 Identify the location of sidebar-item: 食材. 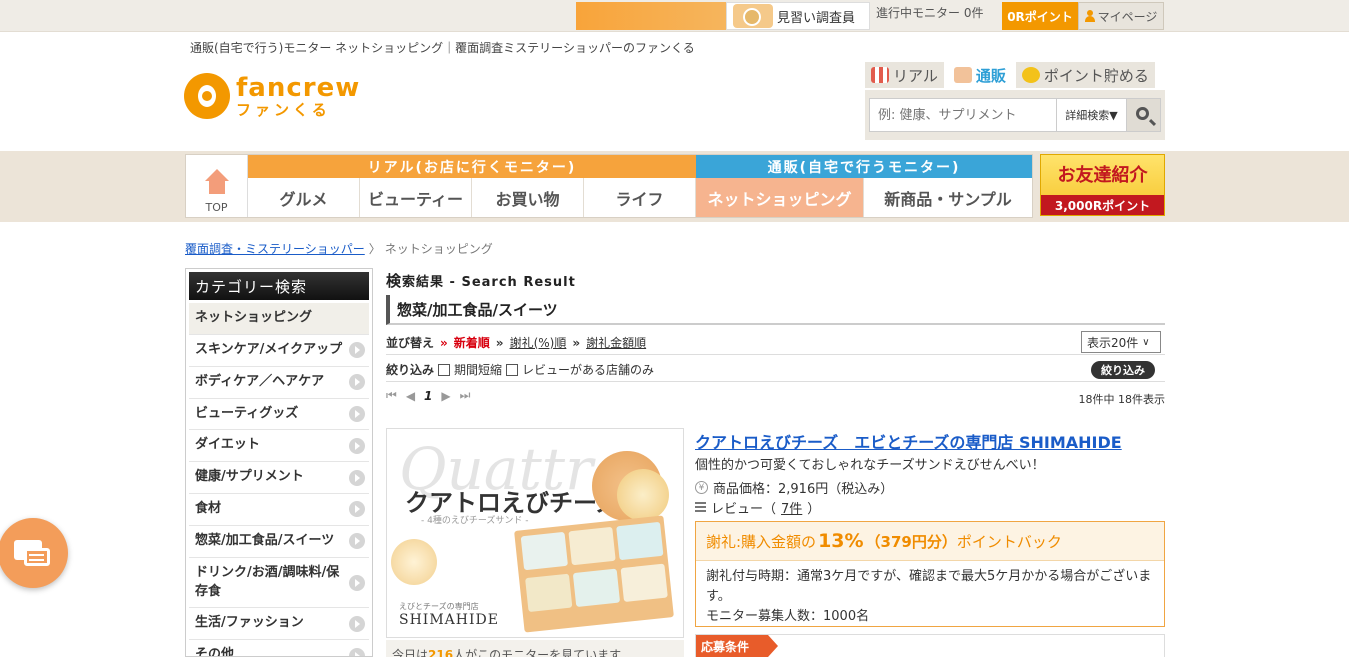
(279, 510).